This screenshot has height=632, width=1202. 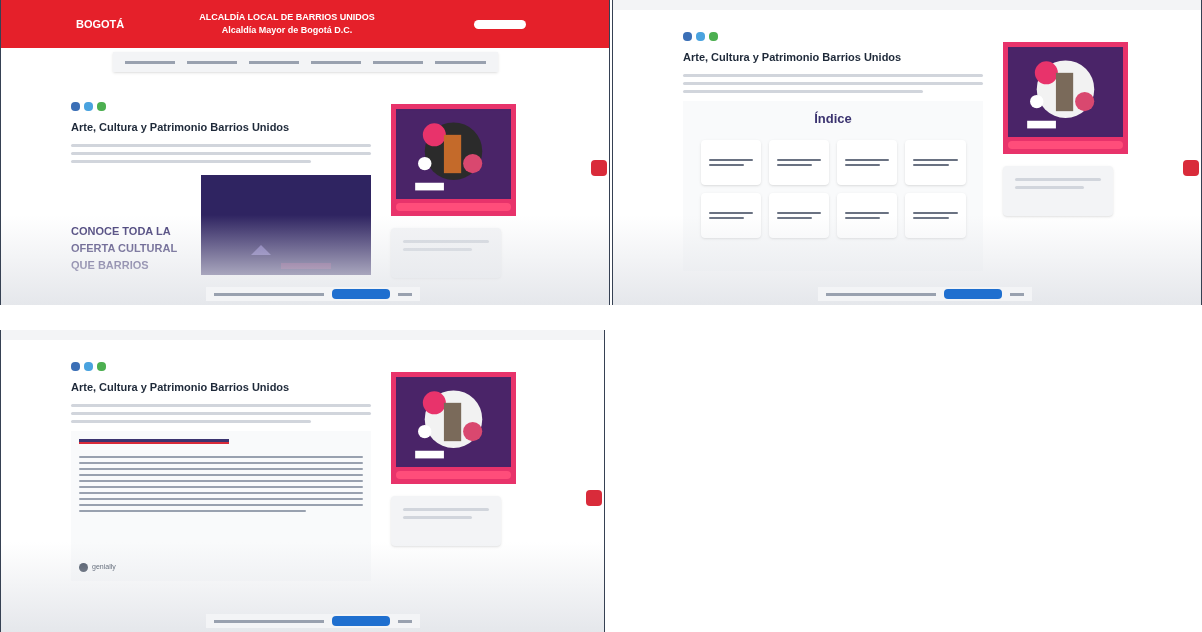 What do you see at coordinates (287, 17) in the screenshot?
I see `header-title: ALCALDÍA LOCAL DE BARRIOS UNIDOS` at bounding box center [287, 17].